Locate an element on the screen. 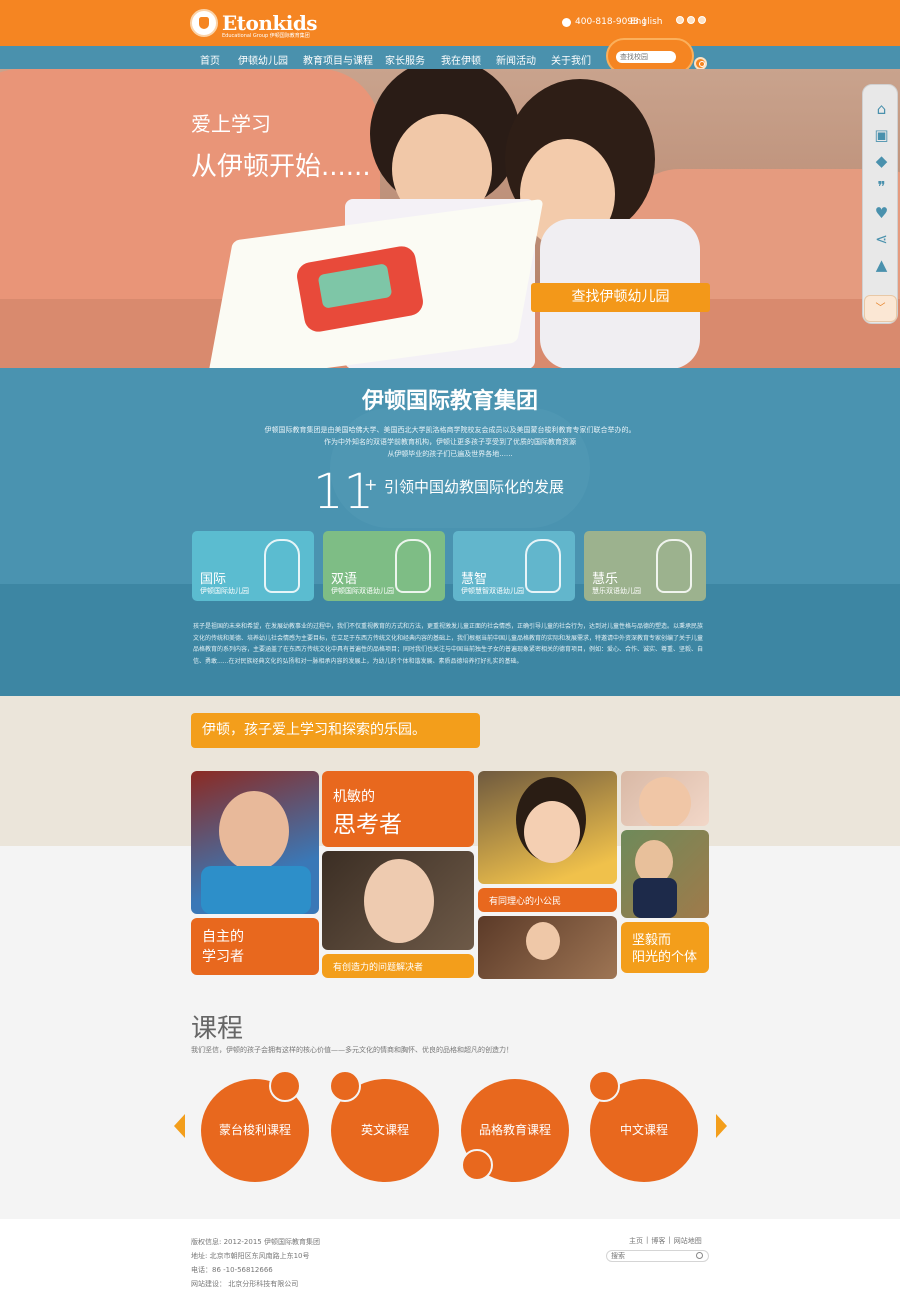 This screenshot has width=900, height=1291. social-links is located at coordinates (691, 20).